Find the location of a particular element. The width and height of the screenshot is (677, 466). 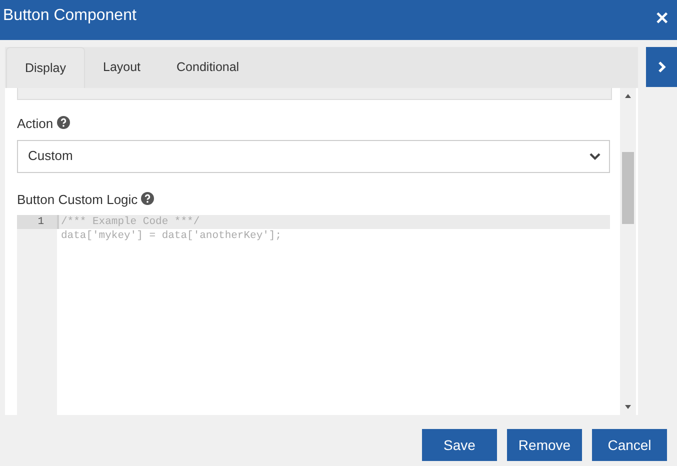

scrollbar is located at coordinates (628, 251).